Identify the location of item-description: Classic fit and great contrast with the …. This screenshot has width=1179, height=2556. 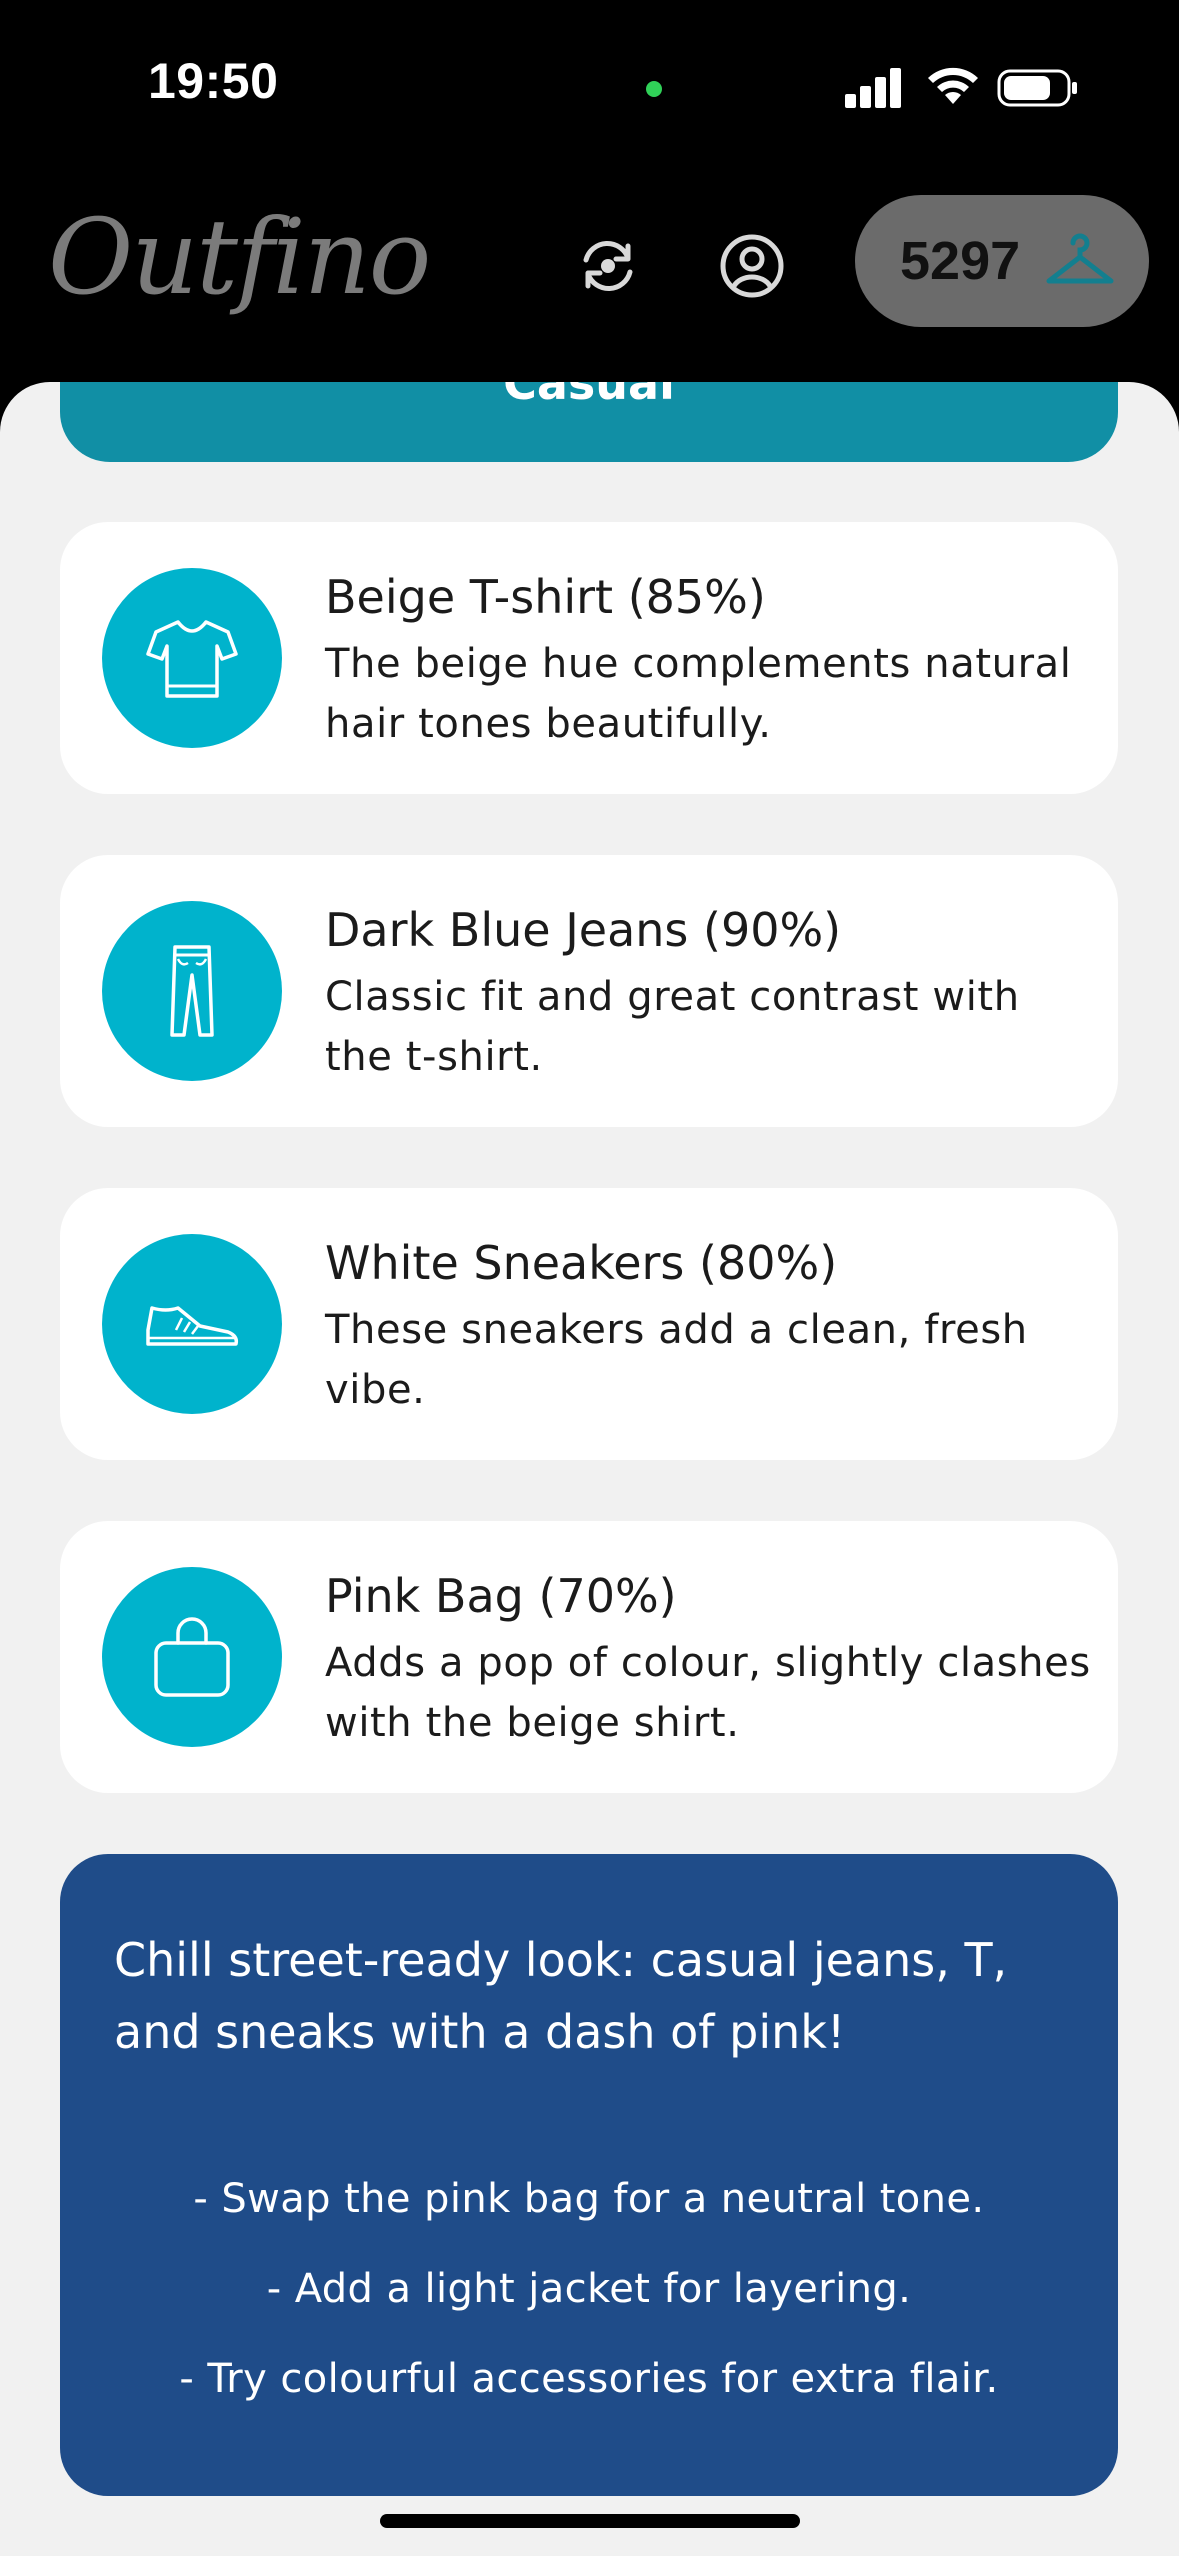
(672, 1027).